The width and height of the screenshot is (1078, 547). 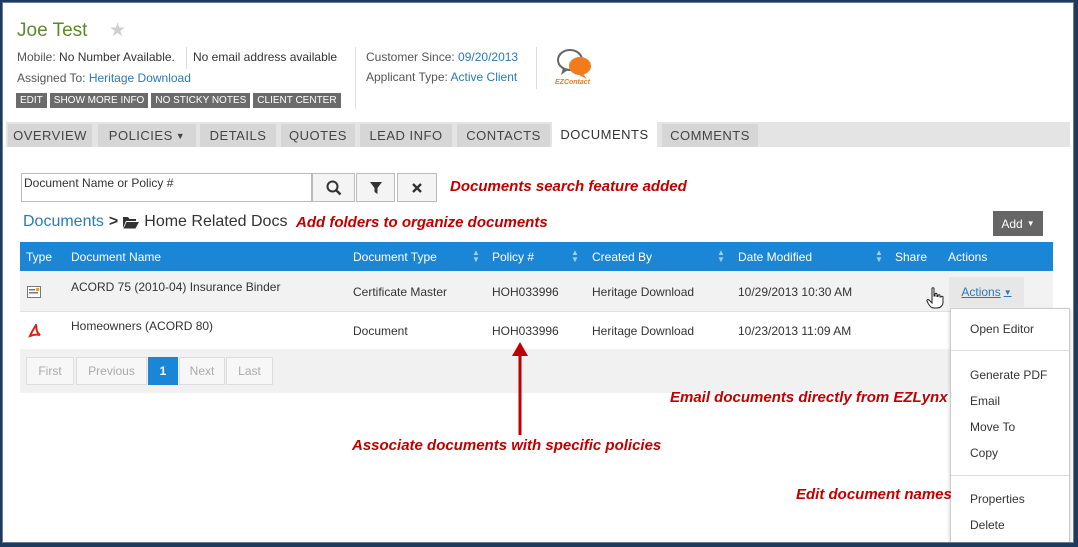 I want to click on column-type: Type, so click(x=39, y=257).